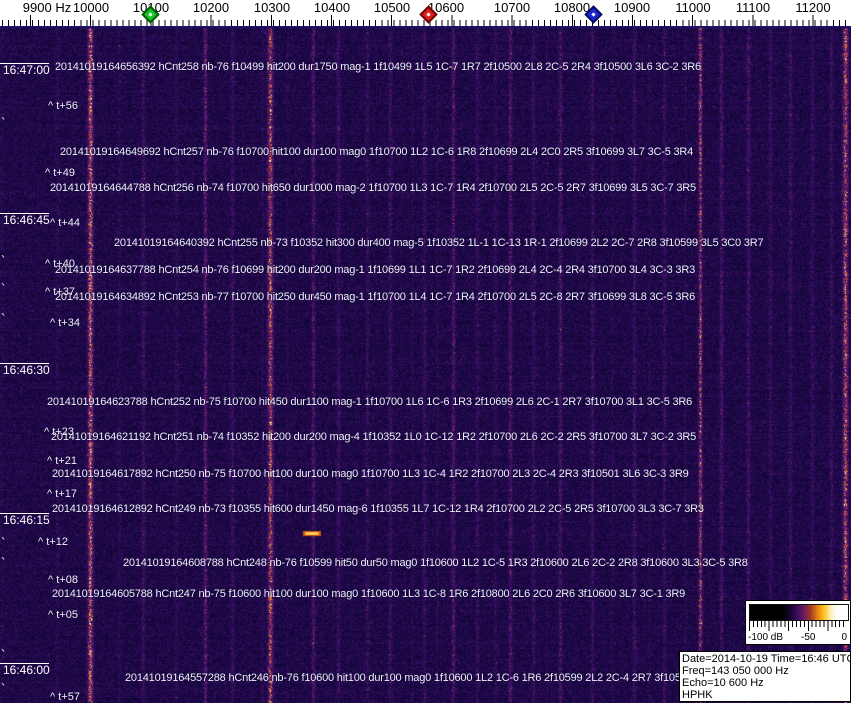  What do you see at coordinates (735, 671) in the screenshot?
I see `info-freq: Freq=143 050 000 Hz` at bounding box center [735, 671].